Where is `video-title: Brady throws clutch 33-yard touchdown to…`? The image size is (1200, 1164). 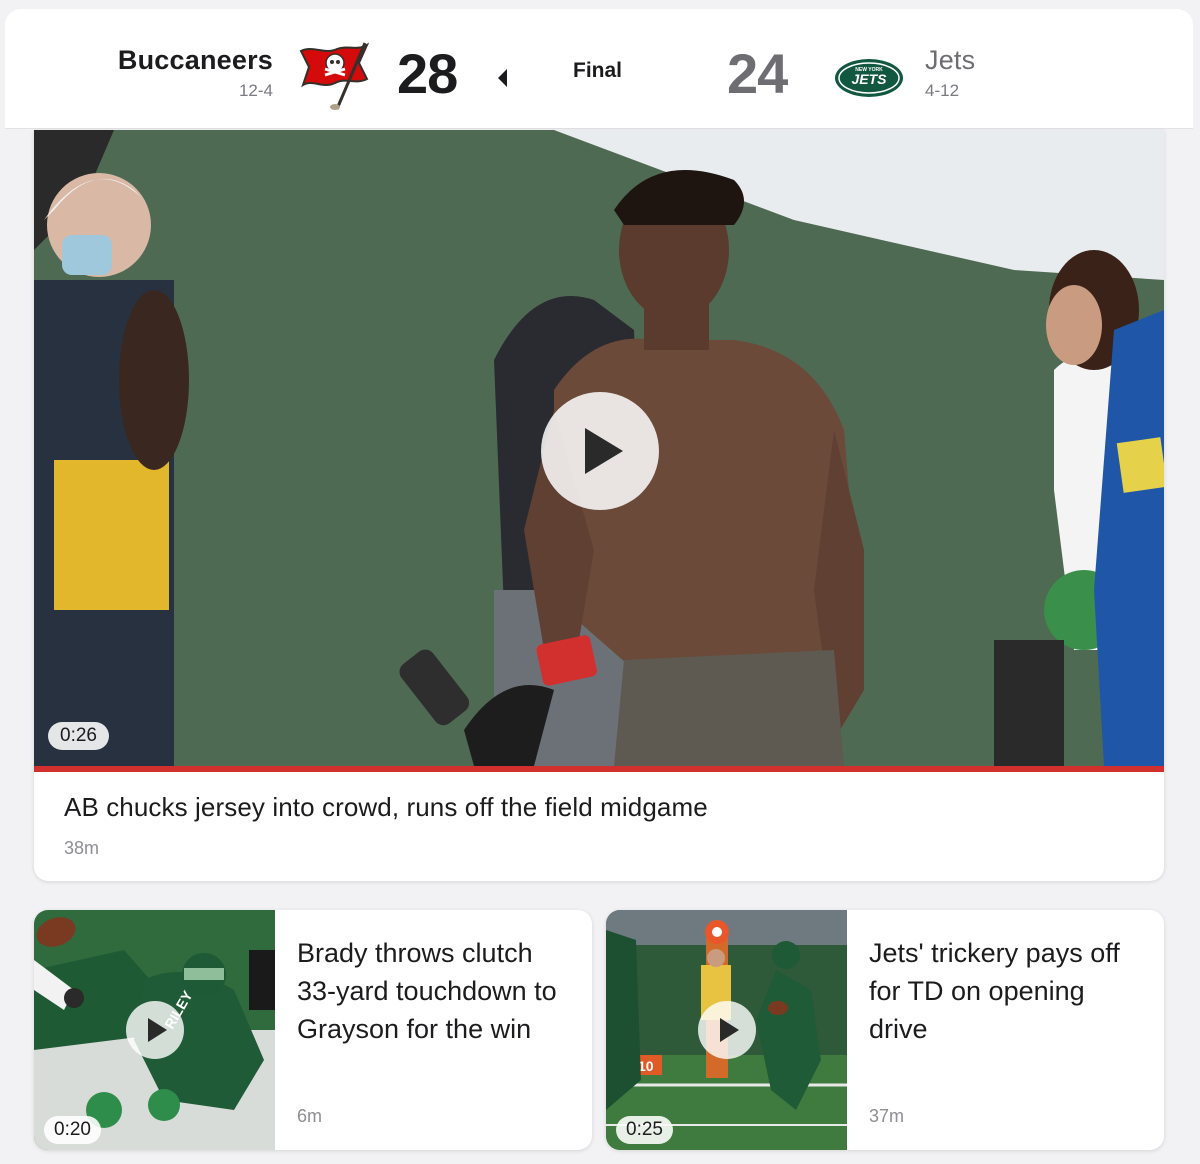
video-title: Brady throws clutch 33-yard touchdown to… is located at coordinates (437, 991).